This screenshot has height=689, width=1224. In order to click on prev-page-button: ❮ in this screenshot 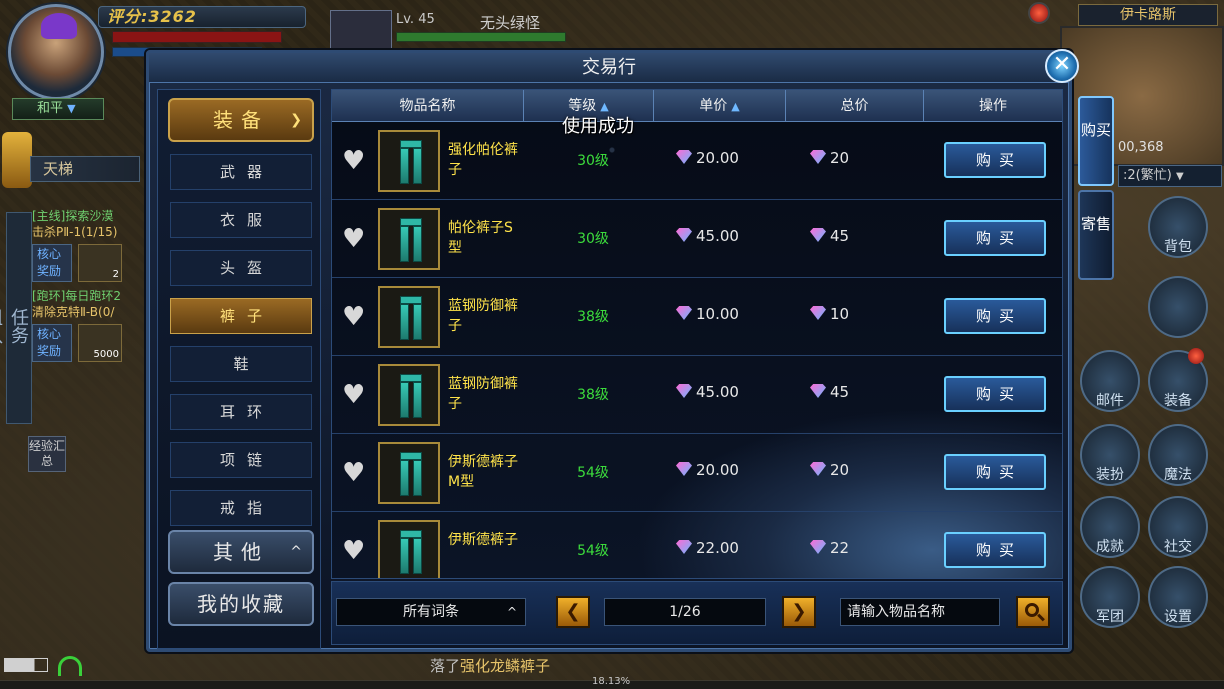, I will do `click(573, 612)`.